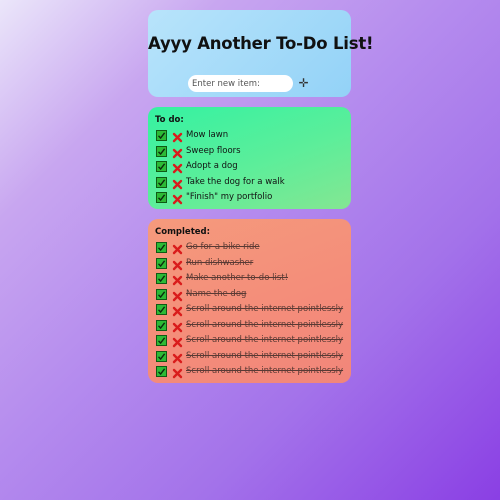 The height and width of the screenshot is (500, 500). Describe the element at coordinates (235, 181) in the screenshot. I see `item-label: Take the dog for a walk` at that location.